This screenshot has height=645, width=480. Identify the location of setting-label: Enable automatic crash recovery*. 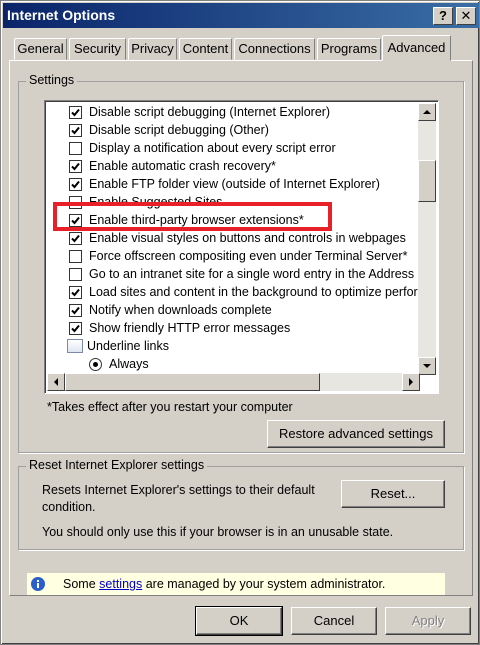
(182, 166).